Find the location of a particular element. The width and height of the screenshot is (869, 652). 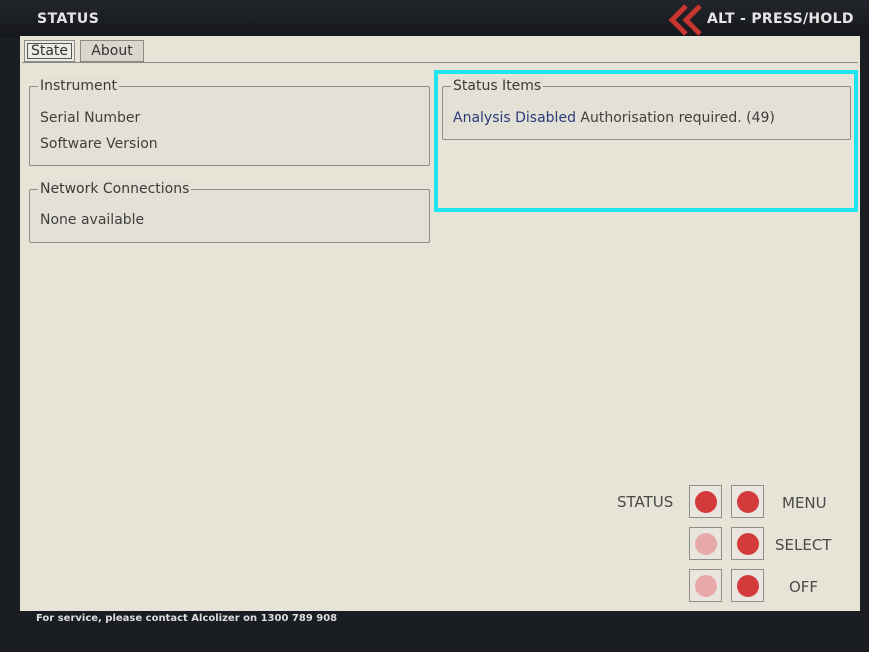

select-button-indicator is located at coordinates (748, 544).